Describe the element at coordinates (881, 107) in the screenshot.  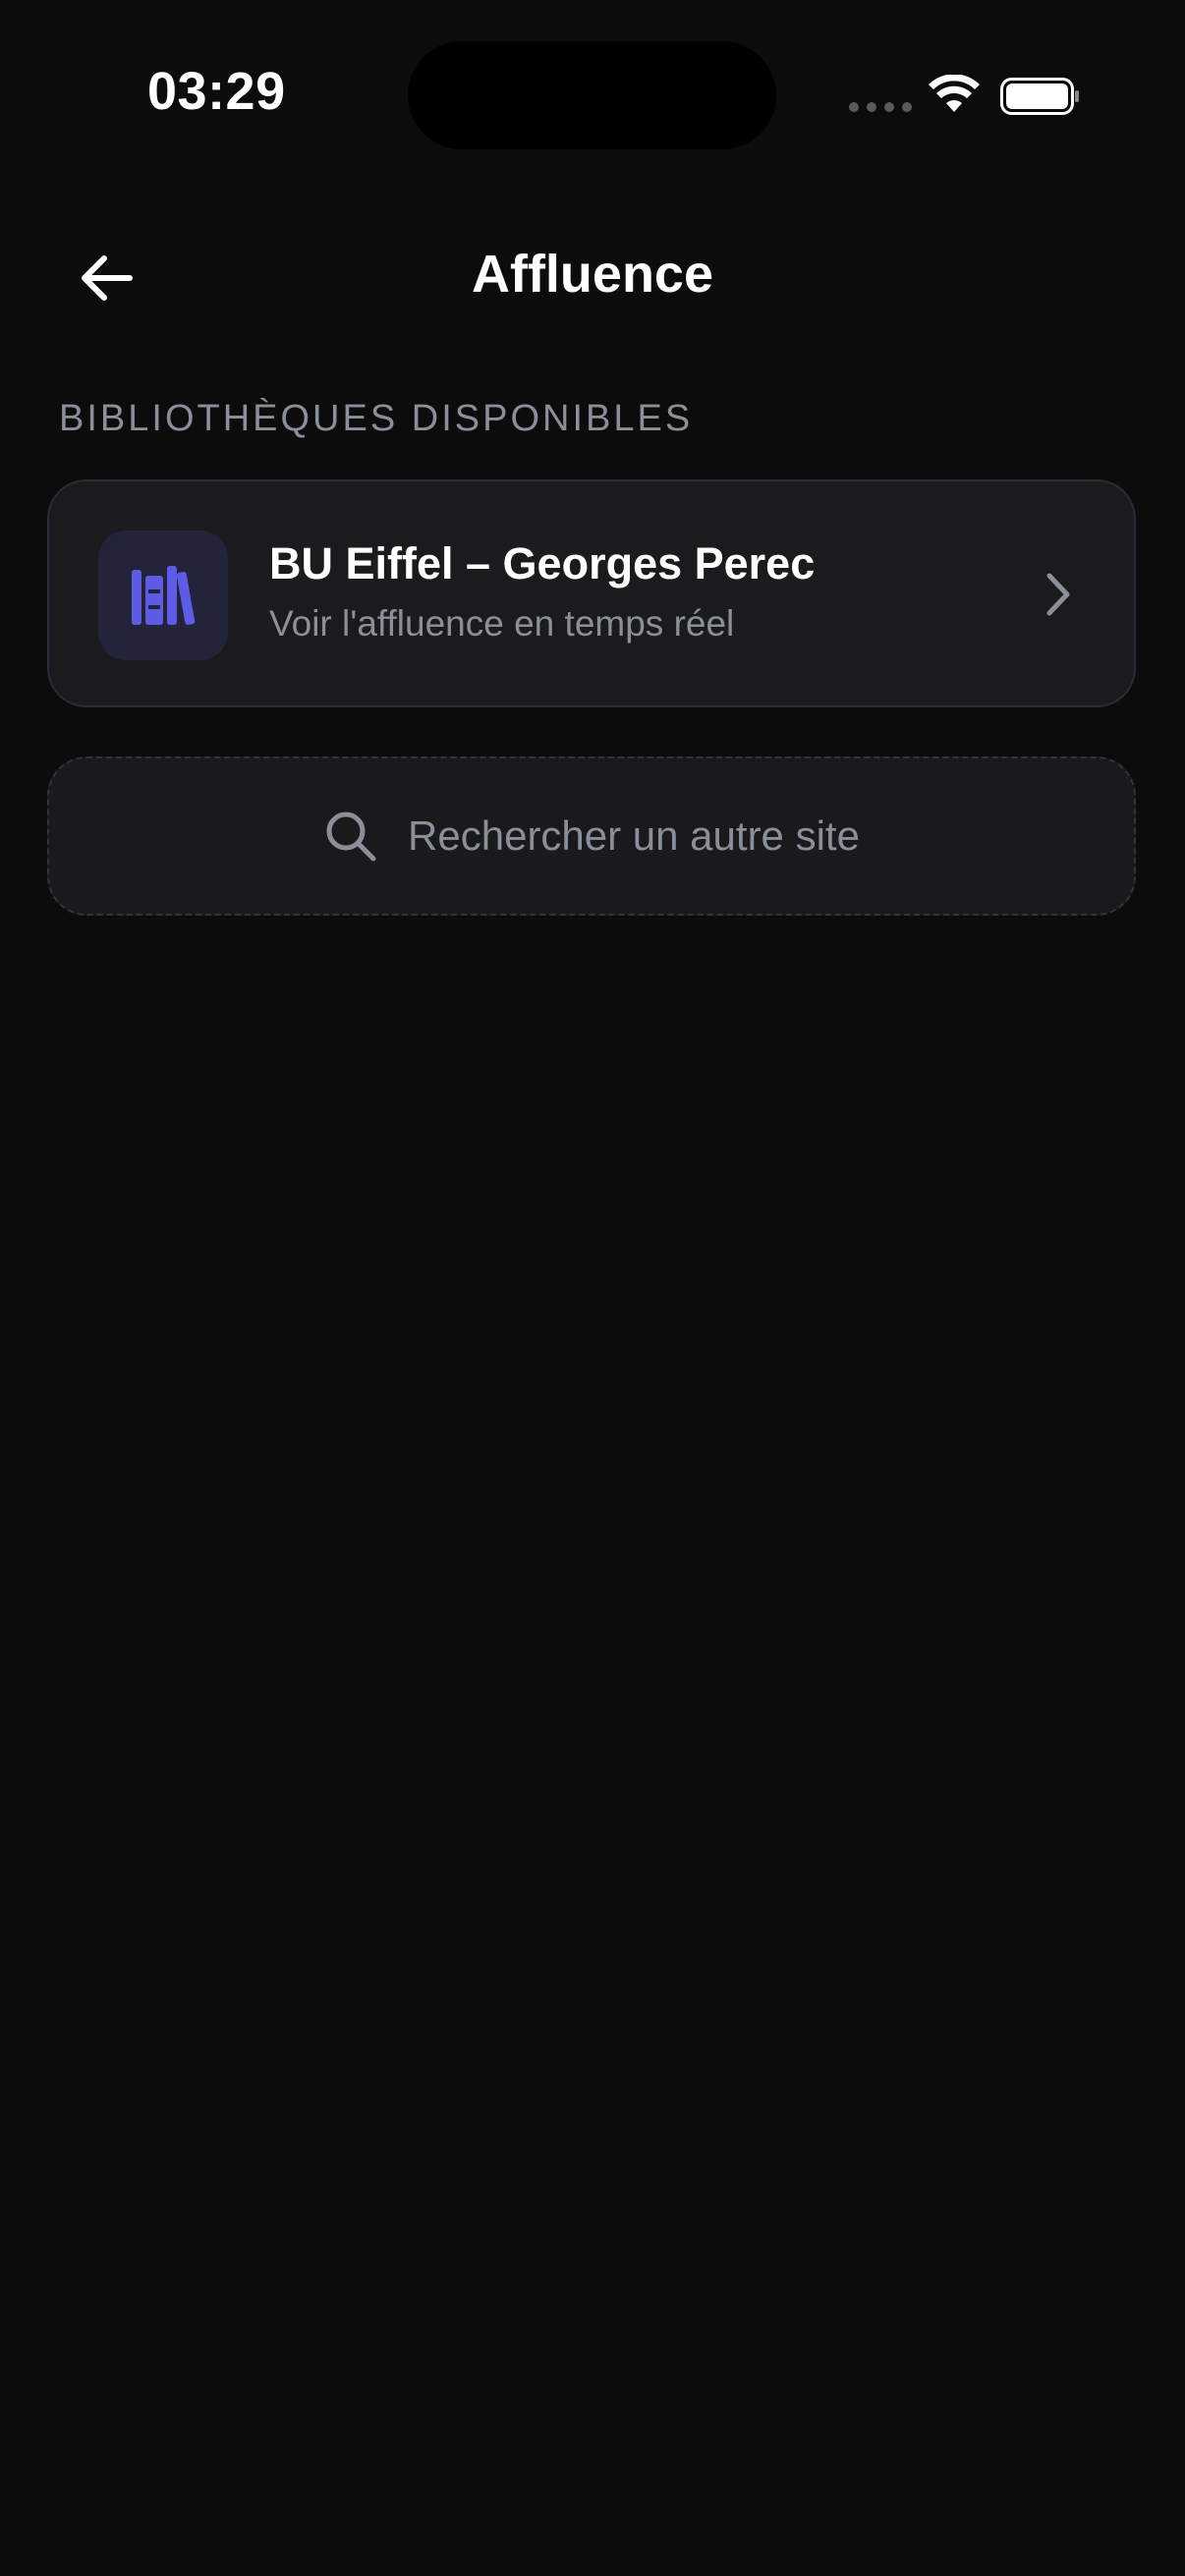
I see `cellular-signal-icon` at that location.